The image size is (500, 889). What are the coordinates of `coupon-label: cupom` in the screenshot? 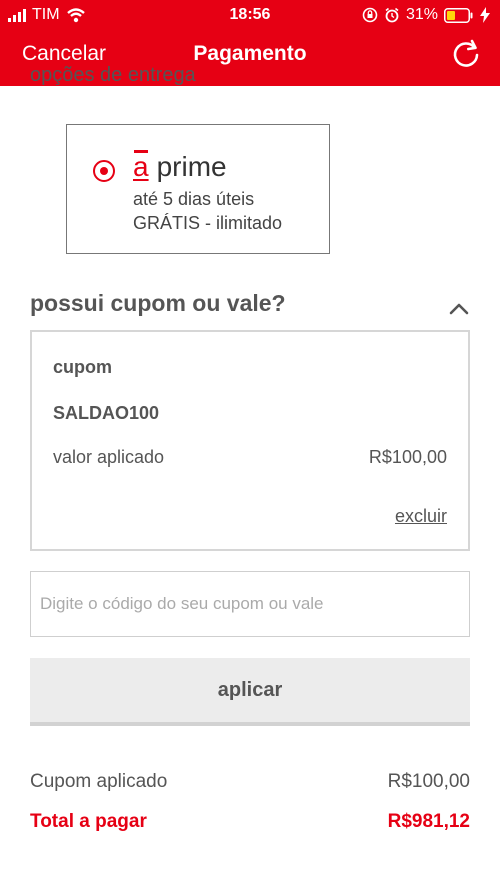 It's located at (83, 367).